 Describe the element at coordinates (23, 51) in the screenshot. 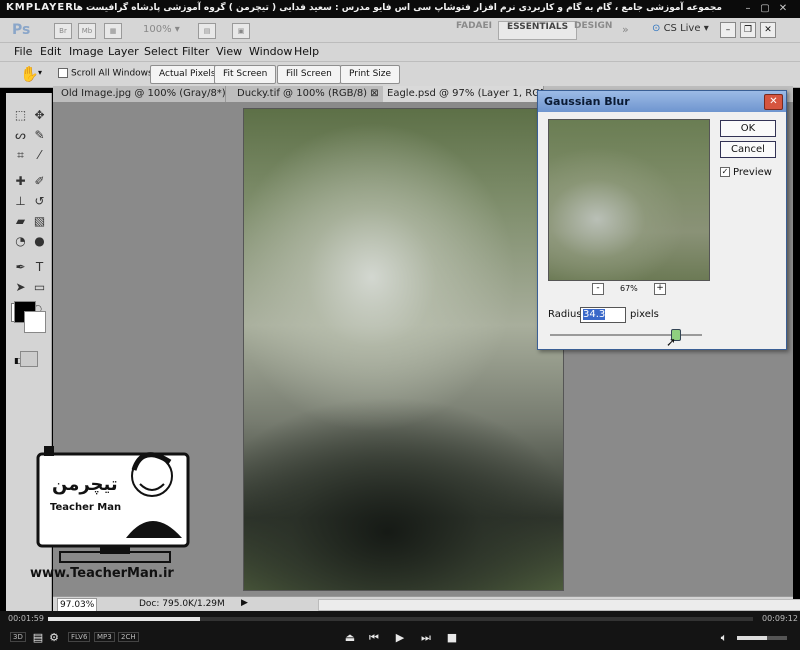

I see `menu-file: File` at that location.